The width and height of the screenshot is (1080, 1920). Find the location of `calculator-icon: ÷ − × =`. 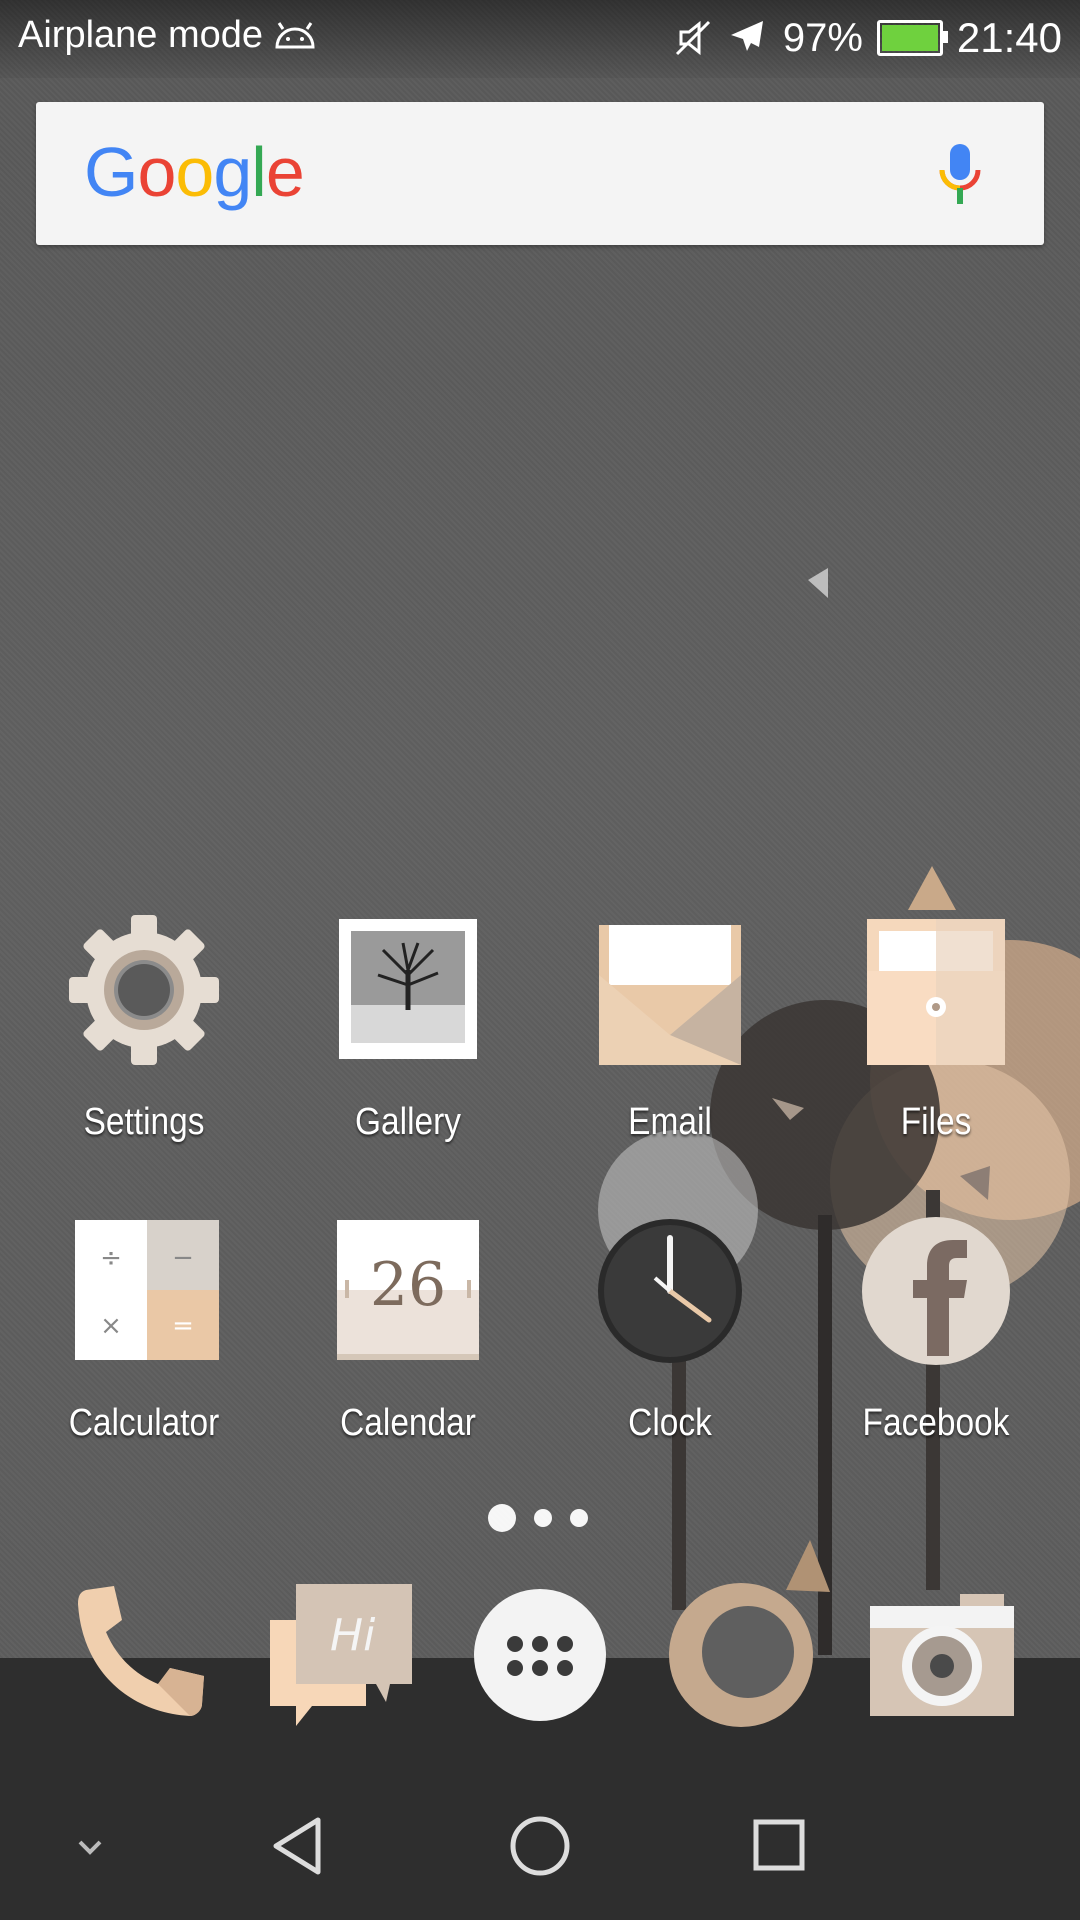

calculator-icon: ÷ − × = is located at coordinates (144, 1291).